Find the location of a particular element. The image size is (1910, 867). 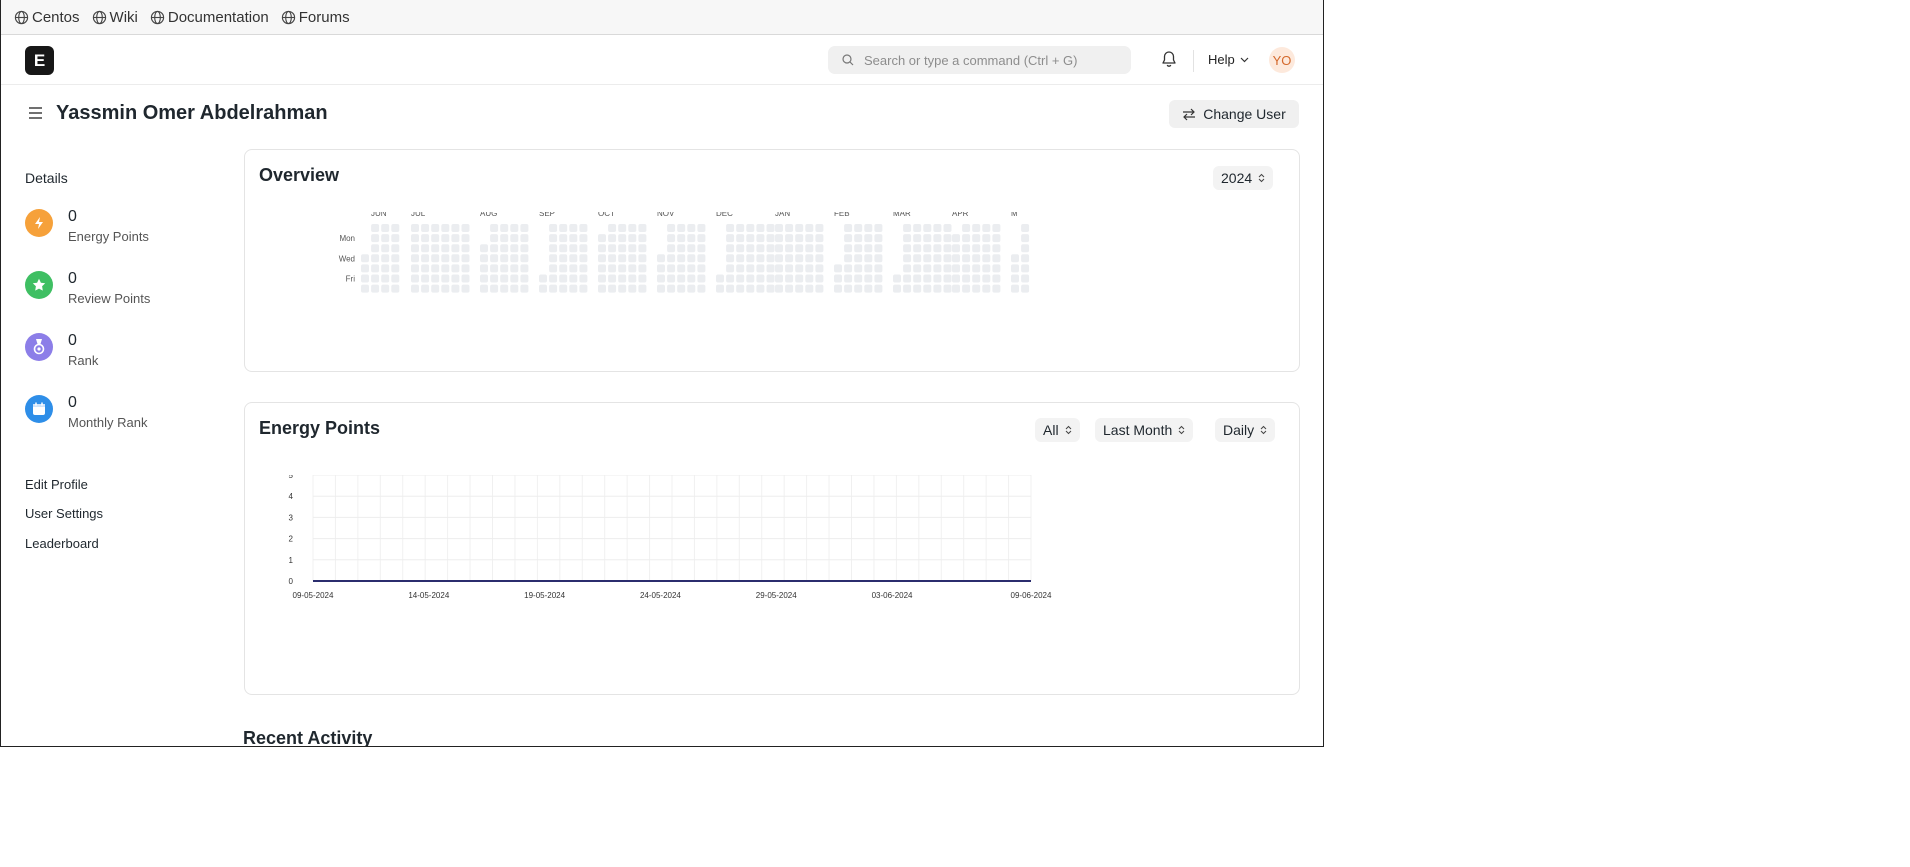

bookmark-forums: Forums is located at coordinates (315, 17).